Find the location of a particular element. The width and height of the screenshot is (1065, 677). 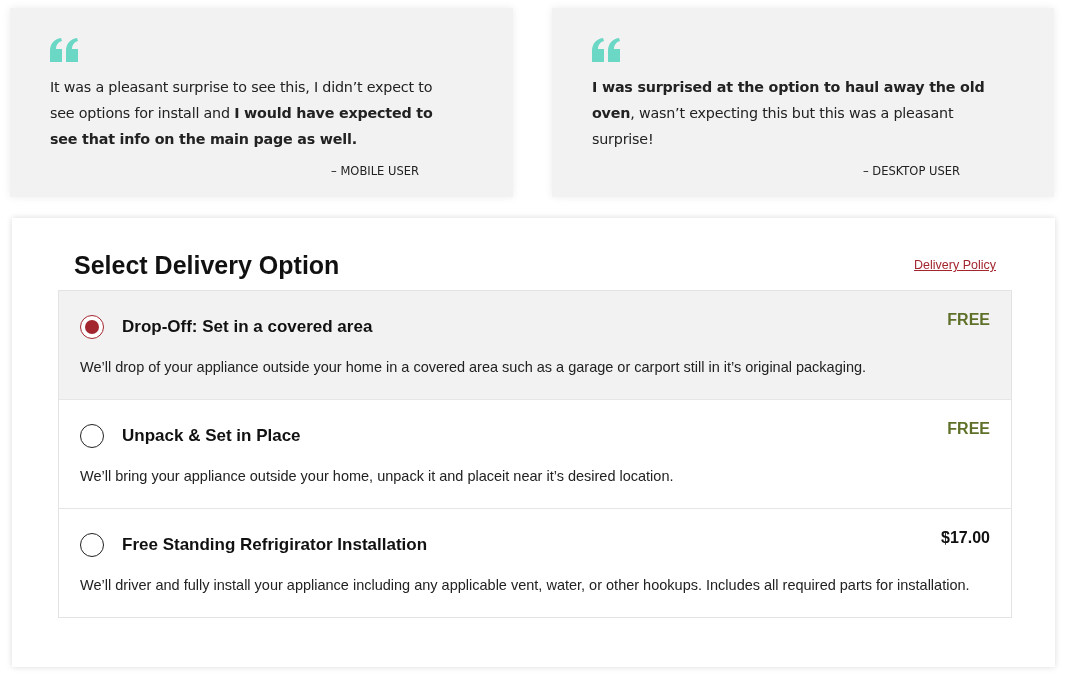

option-description: We’ll bring your appliance outside your home, unpack it and placeit near it’s desired location. is located at coordinates (377, 476).